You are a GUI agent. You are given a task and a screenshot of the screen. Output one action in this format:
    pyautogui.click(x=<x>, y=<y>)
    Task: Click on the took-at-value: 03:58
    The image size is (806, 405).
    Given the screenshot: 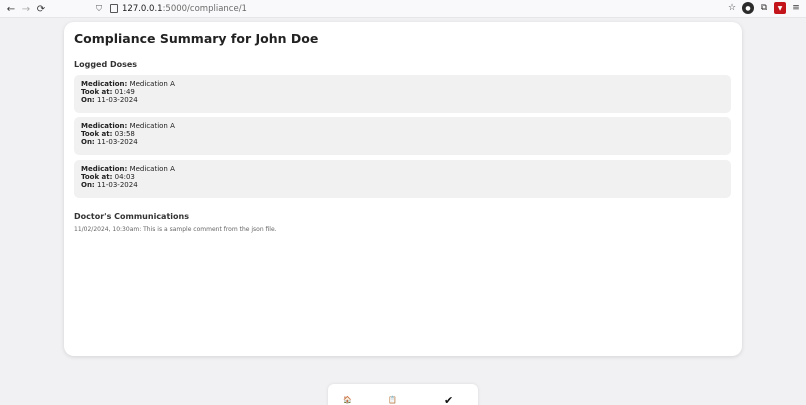 What is the action you would take?
    pyautogui.click(x=124, y=134)
    